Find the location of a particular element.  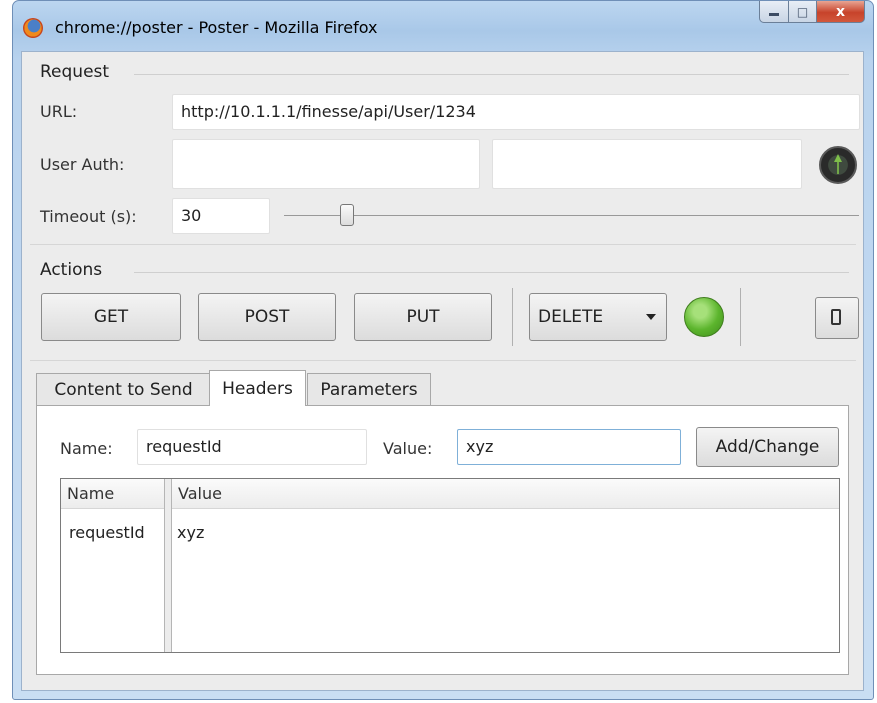

timeout-label: Timeout (s): is located at coordinates (88, 216).